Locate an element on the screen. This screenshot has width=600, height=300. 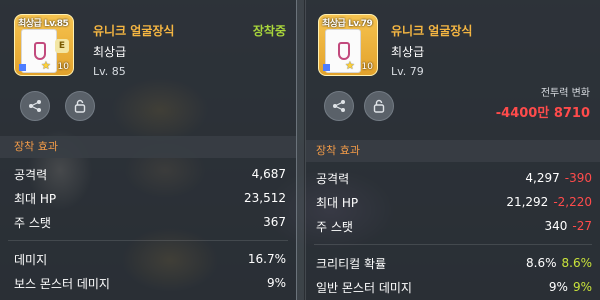
item-level: Lv. 79 is located at coordinates (407, 71).